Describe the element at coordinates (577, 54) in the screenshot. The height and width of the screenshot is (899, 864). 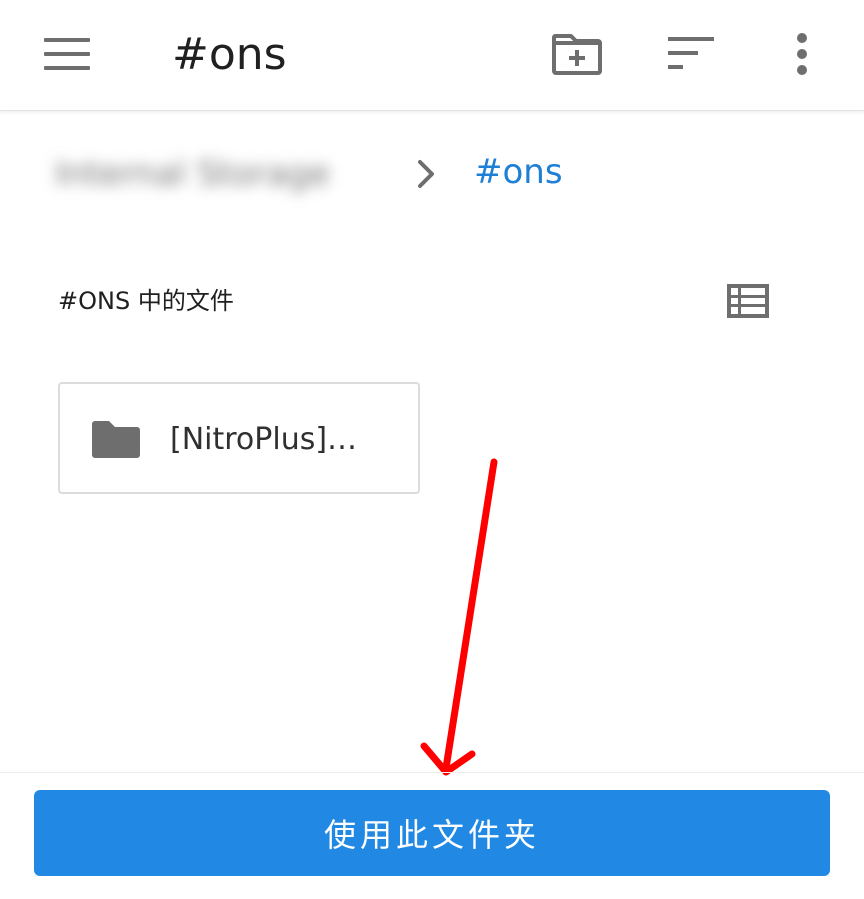
I see `create-folder-icon` at that location.